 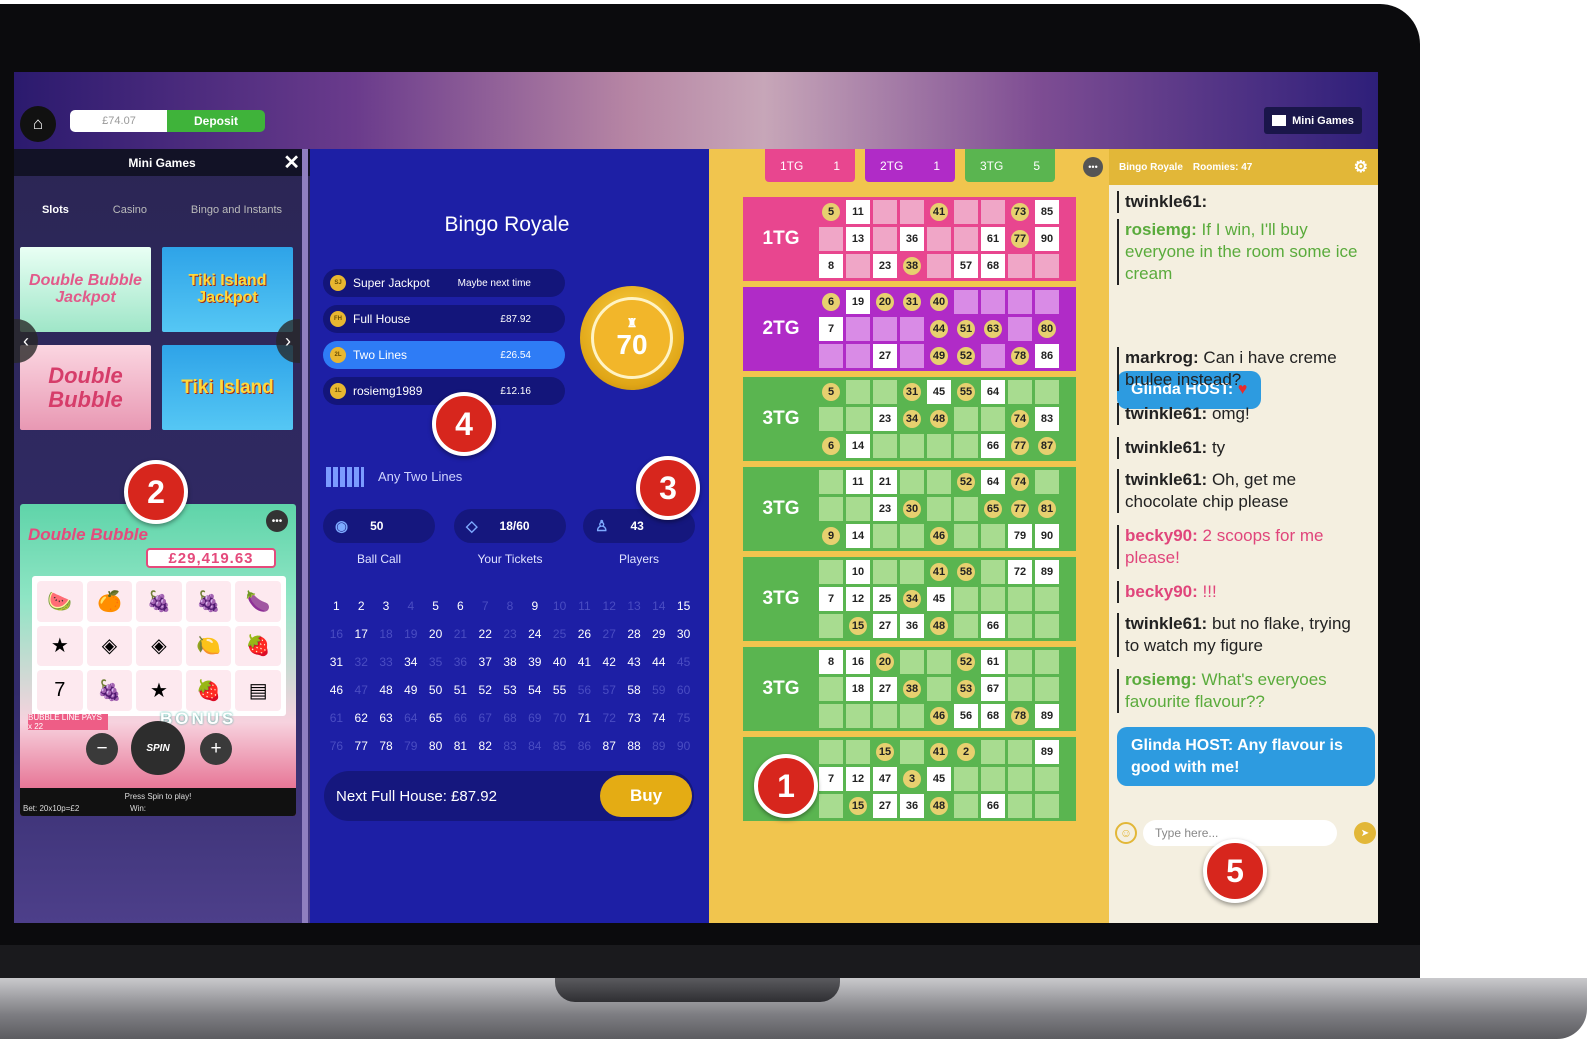 I want to click on bingo-ticket: 2TG 6 19 20 31 40 7 44 51 63 80 27 49 52 78 86, so click(x=909, y=329).